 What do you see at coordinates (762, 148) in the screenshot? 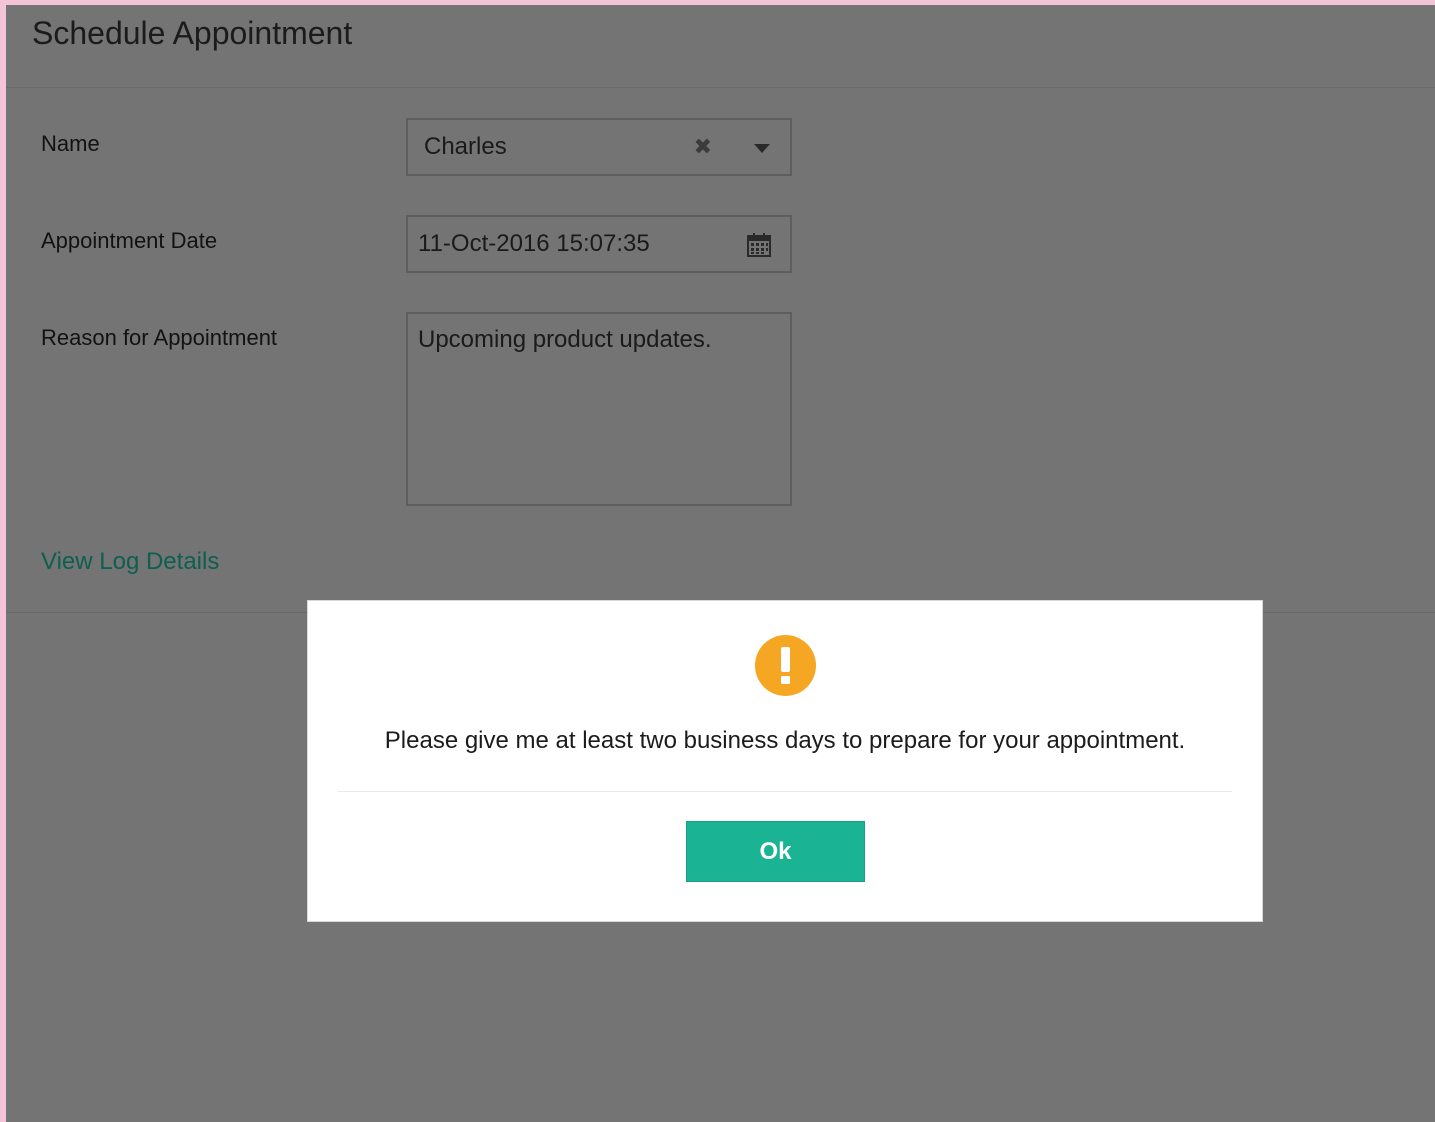
I see `chevron-down-icon` at bounding box center [762, 148].